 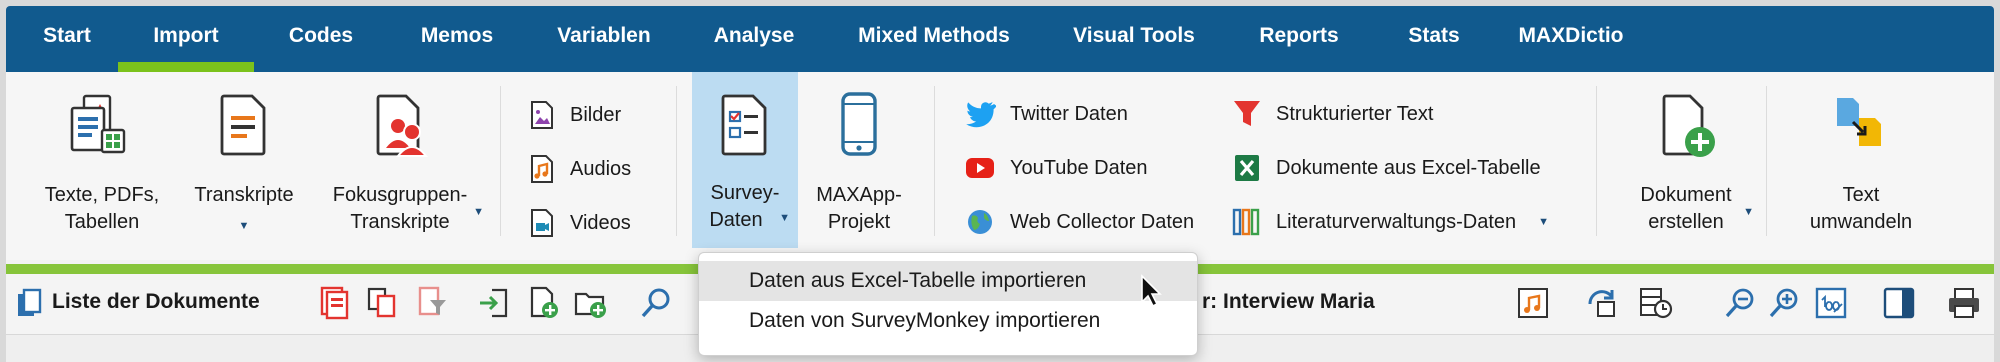 I want to click on import-youtube-button: YouTube Daten, so click(x=1056, y=168).